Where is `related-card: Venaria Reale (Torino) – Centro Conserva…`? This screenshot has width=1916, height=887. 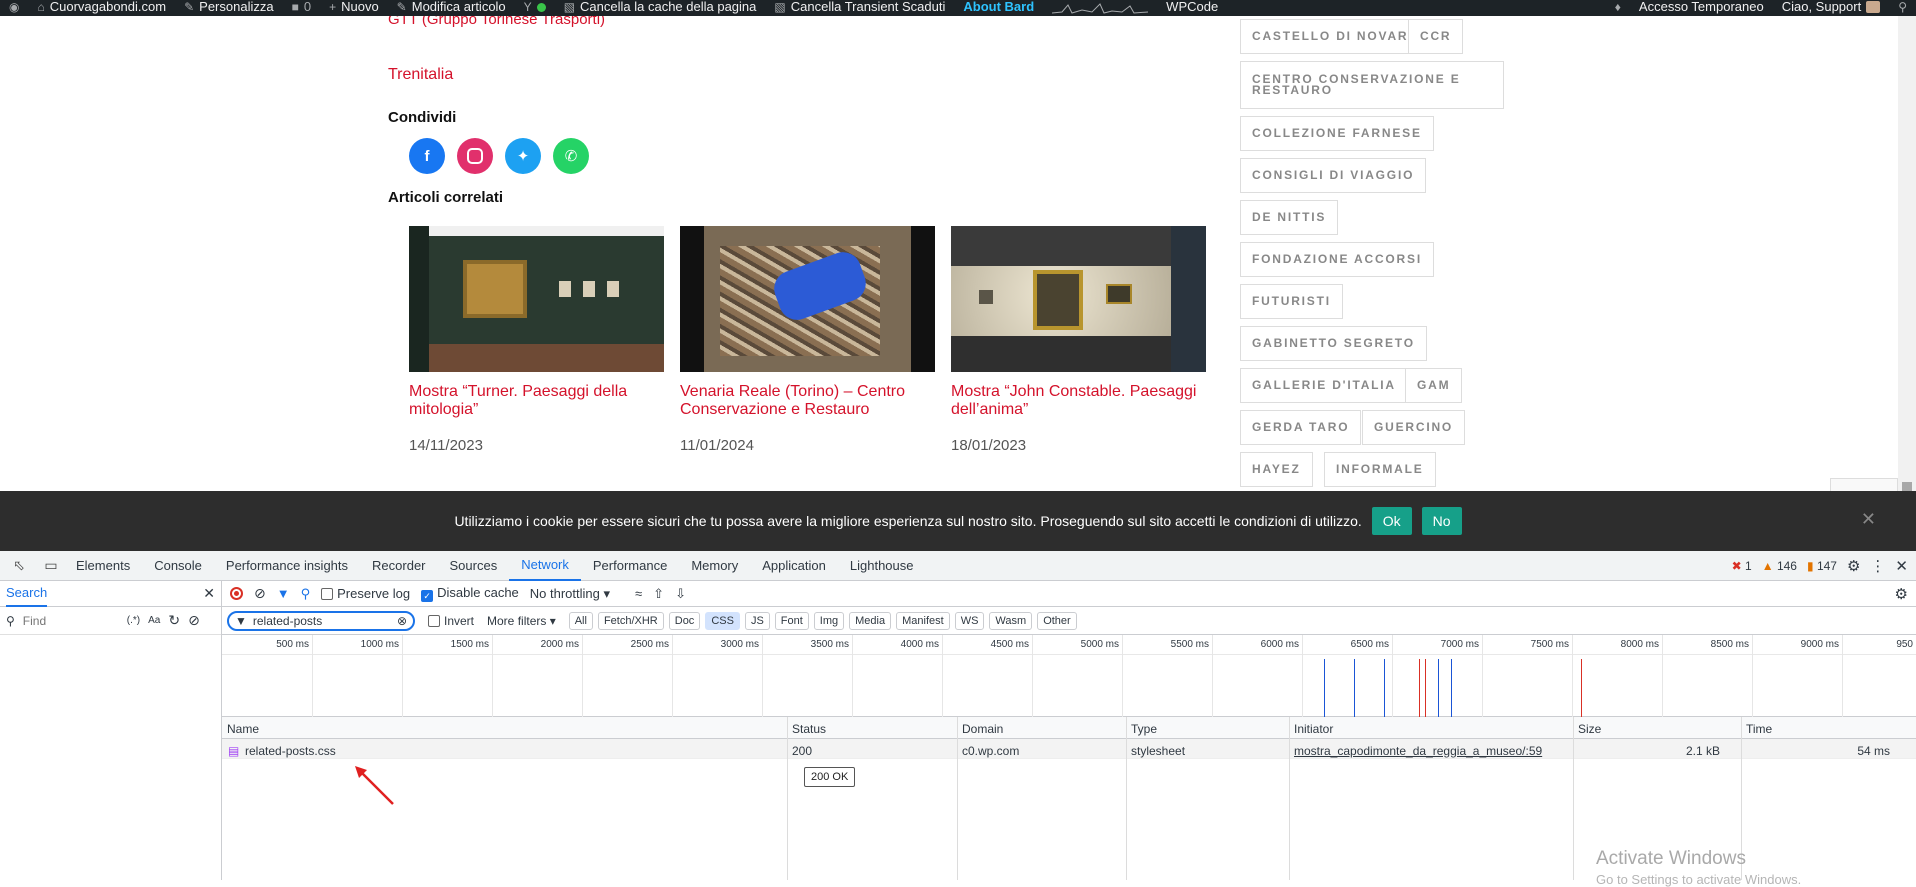
related-card: Venaria Reale (Torino) – Centro Conserva… is located at coordinates (807, 340).